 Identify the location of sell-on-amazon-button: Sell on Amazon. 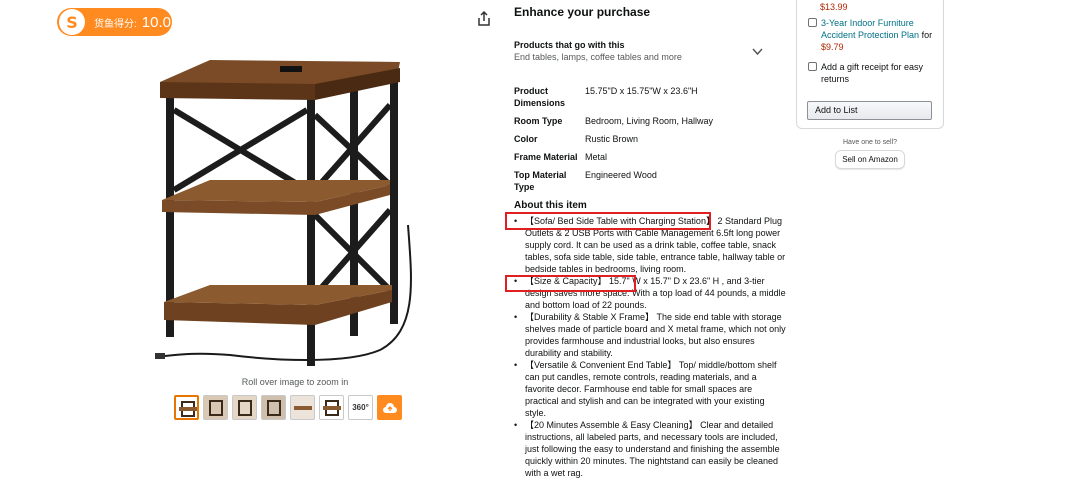
(870, 159).